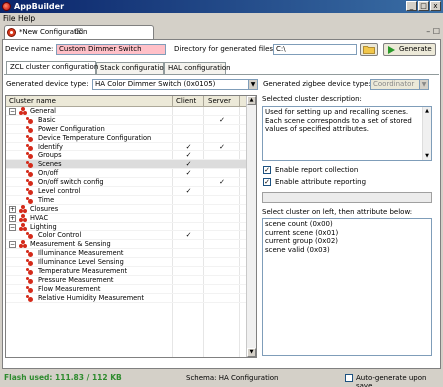 This screenshot has height=387, width=443. What do you see at coordinates (349, 378) in the screenshot?
I see `auto-generate-checkbox` at bounding box center [349, 378].